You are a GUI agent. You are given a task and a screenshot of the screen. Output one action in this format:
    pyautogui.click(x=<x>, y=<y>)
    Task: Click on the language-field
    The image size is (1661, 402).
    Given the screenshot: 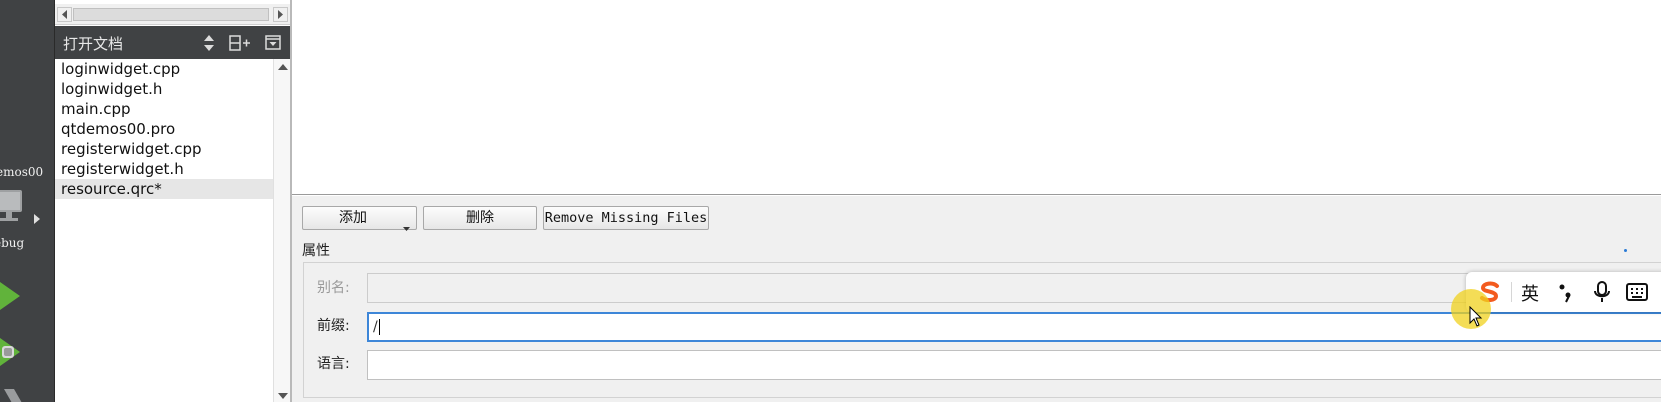 What is the action you would take?
    pyautogui.click(x=1014, y=365)
    